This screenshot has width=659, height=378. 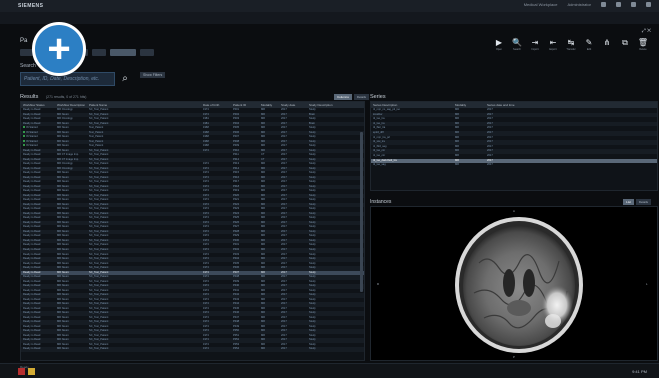 I want to click on instances-view-controls: List Details, so click(x=637, y=202).